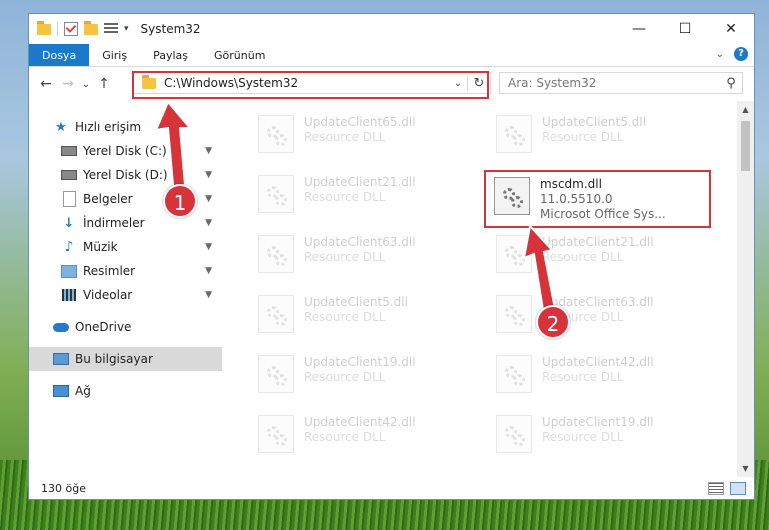 The width and height of the screenshot is (769, 530). Describe the element at coordinates (71, 29) in the screenshot. I see `properties-check-icon` at that location.